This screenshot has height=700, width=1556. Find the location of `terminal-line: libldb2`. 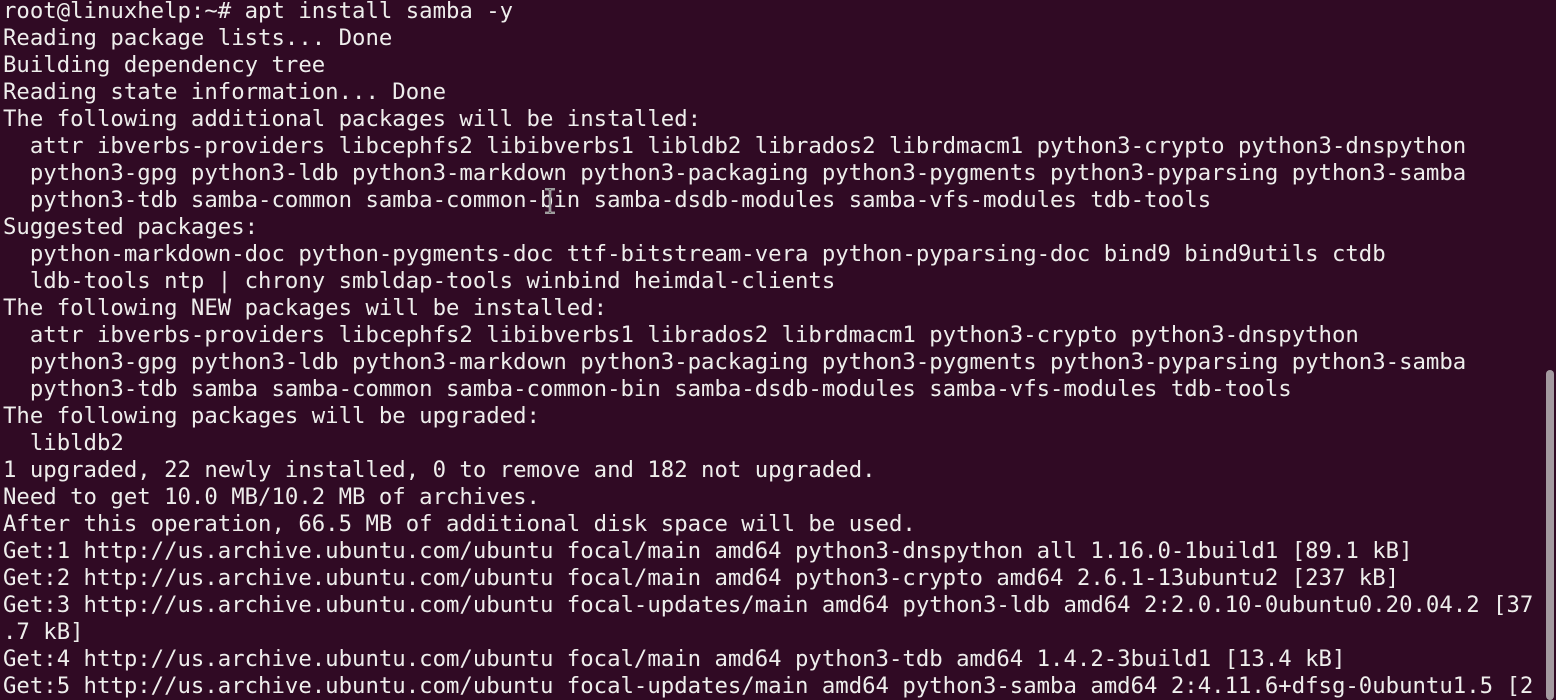

terminal-line: libldb2 is located at coordinates (63, 443).